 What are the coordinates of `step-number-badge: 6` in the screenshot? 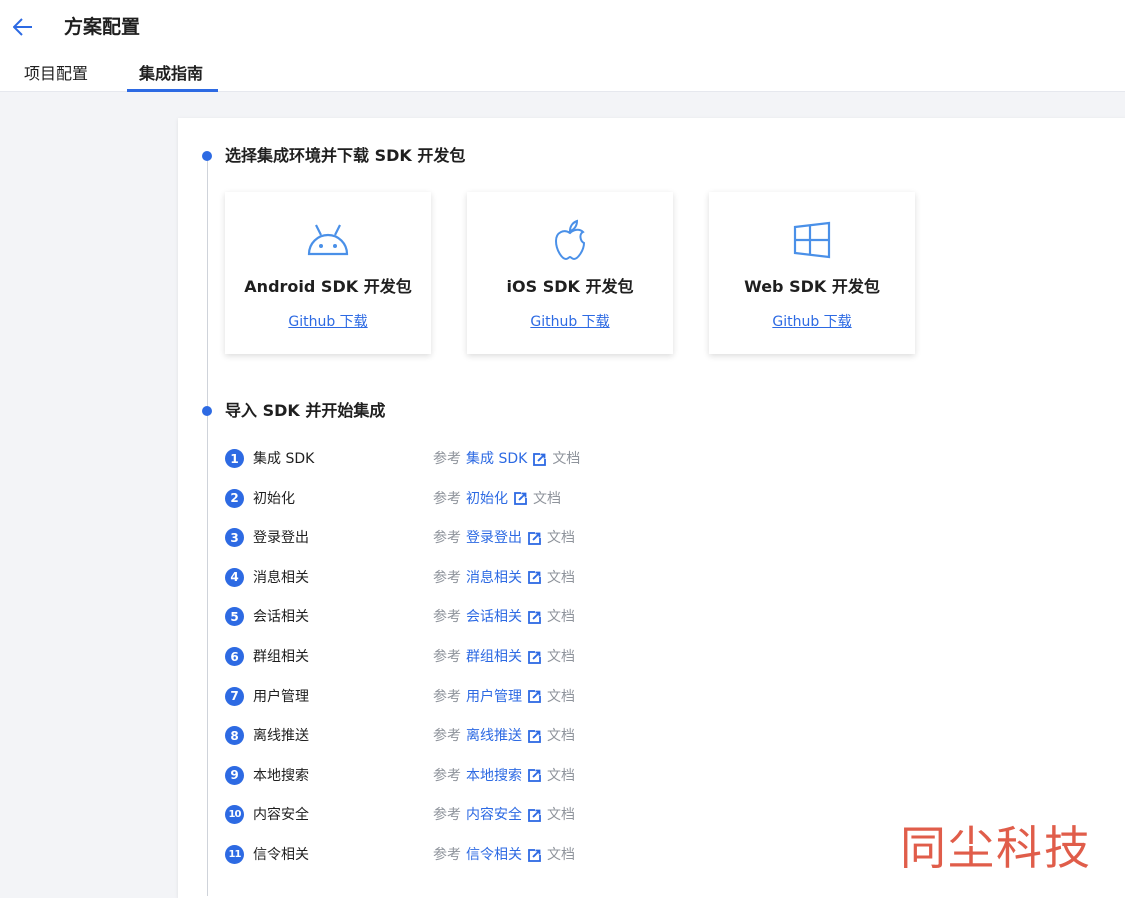 It's located at (234, 656).